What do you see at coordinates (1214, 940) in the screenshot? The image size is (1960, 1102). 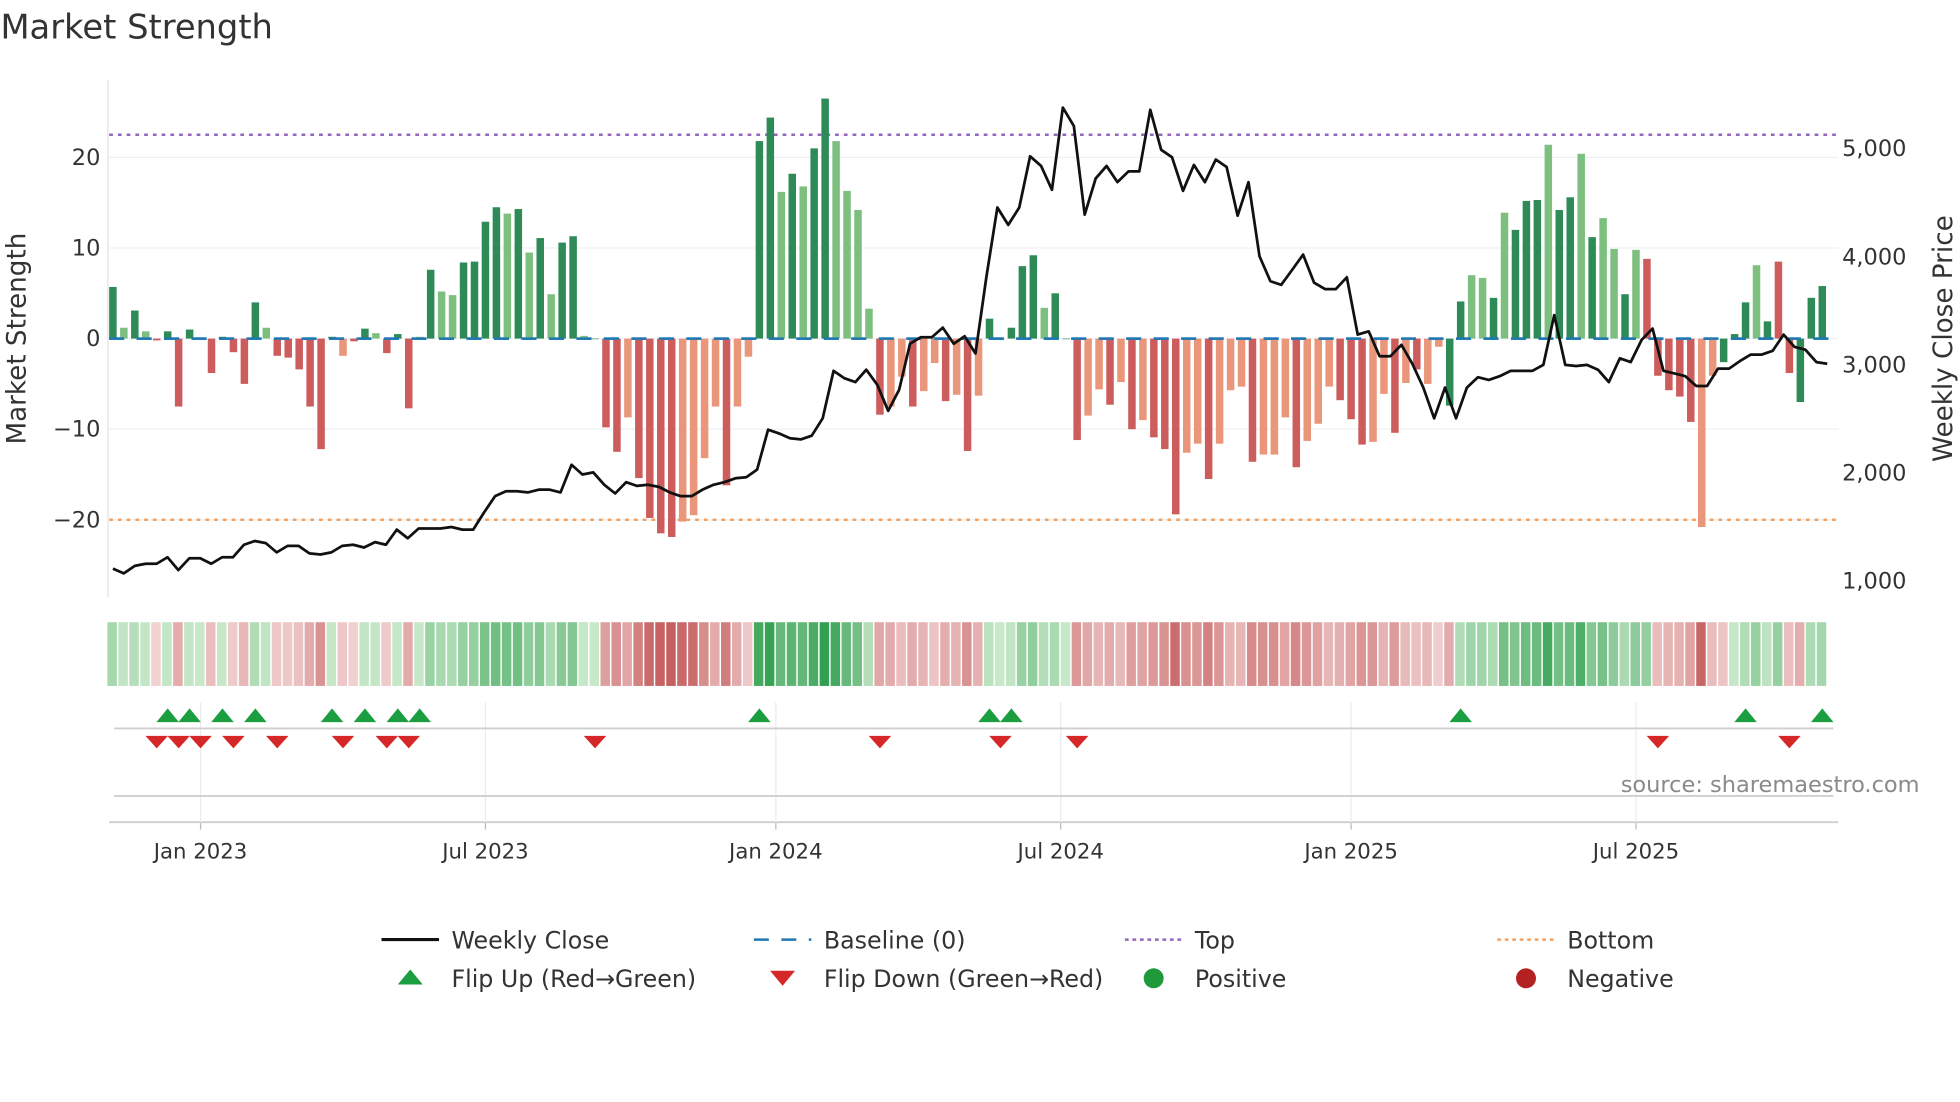 I see `legend-label: Top` at bounding box center [1214, 940].